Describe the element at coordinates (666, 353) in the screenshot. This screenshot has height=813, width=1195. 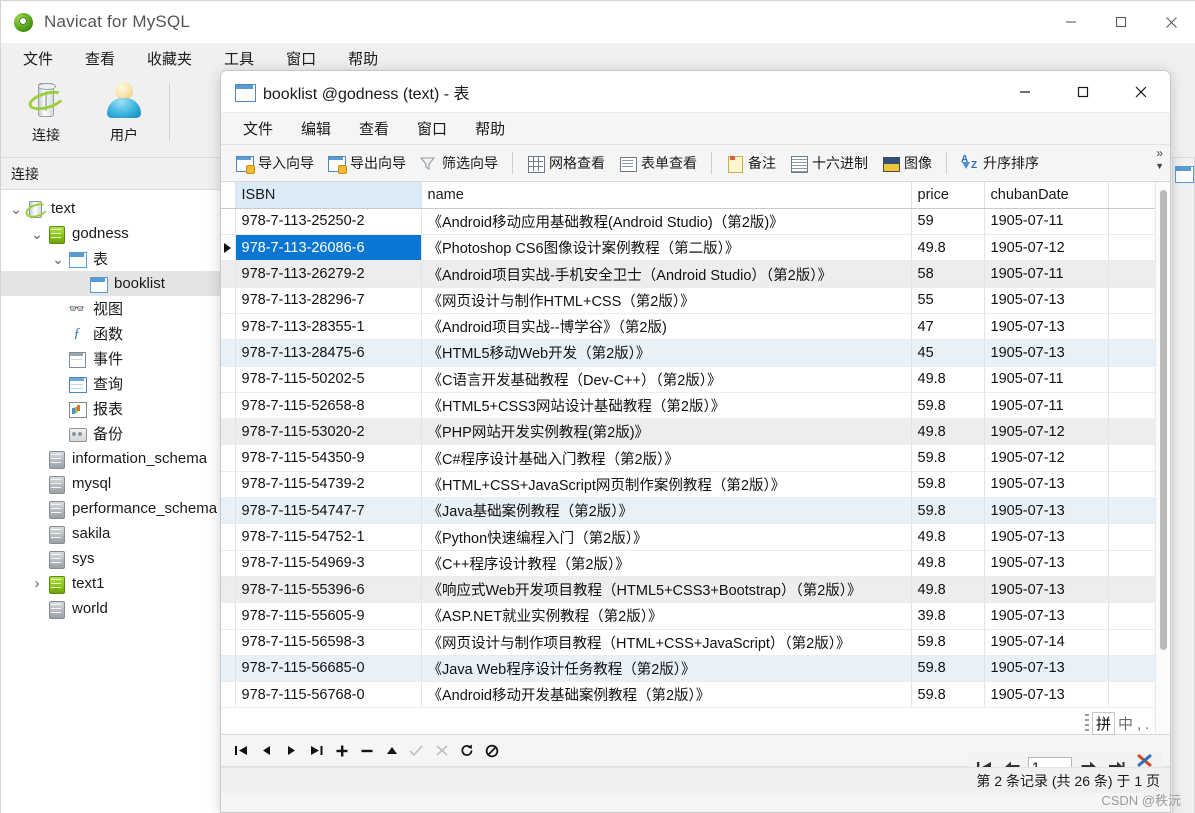
I see `cell-name: 《HTML5移动Web开发（第2版）》` at that location.